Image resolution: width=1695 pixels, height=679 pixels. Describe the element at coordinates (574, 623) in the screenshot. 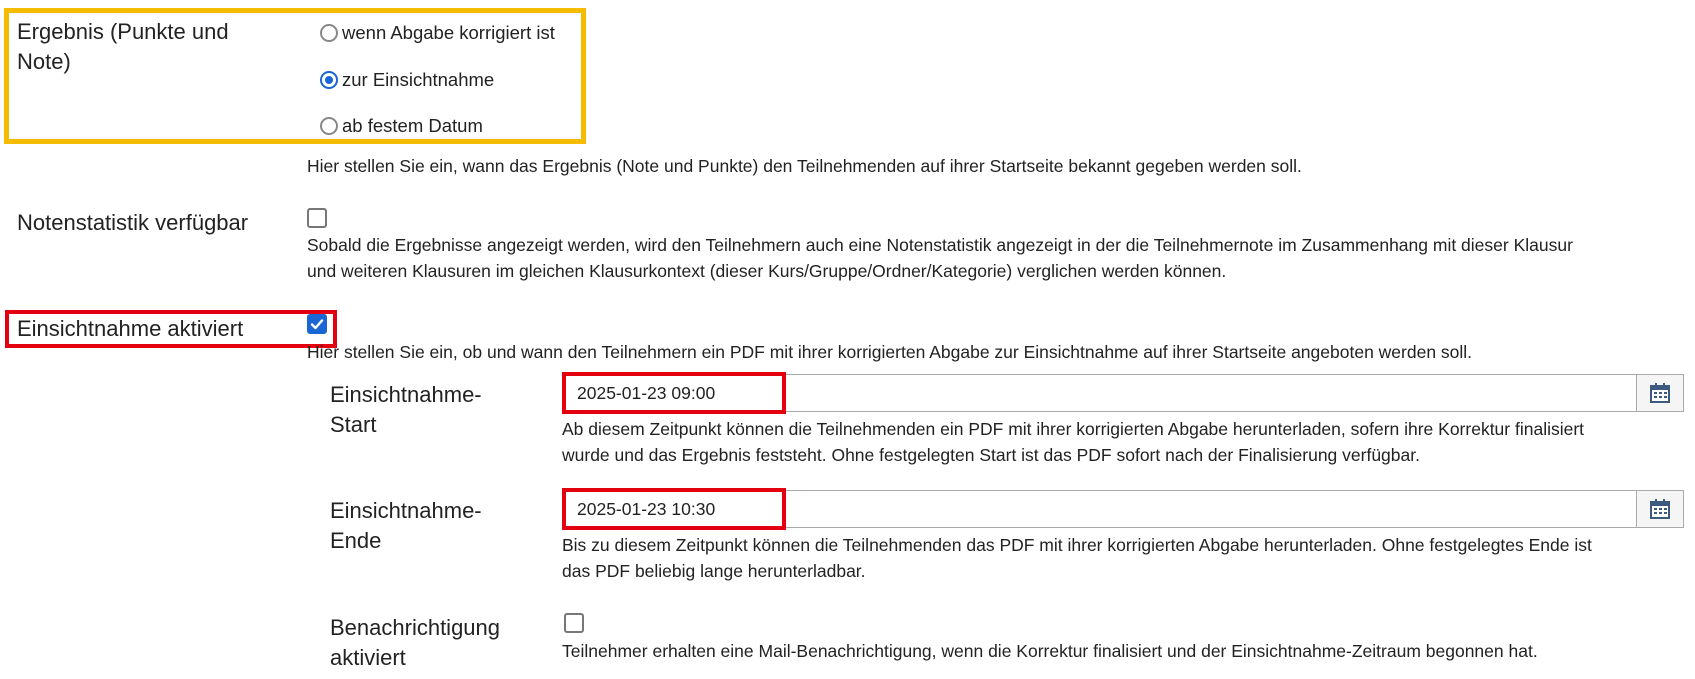

I see `notify-checkbox` at that location.